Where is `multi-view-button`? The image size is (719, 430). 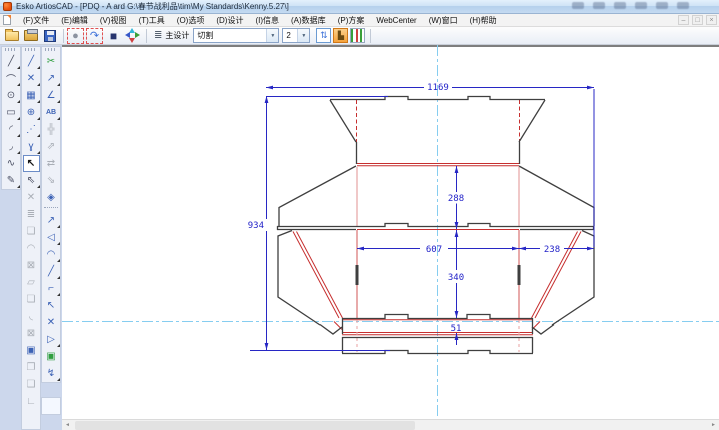 multi-view-button is located at coordinates (132, 36).